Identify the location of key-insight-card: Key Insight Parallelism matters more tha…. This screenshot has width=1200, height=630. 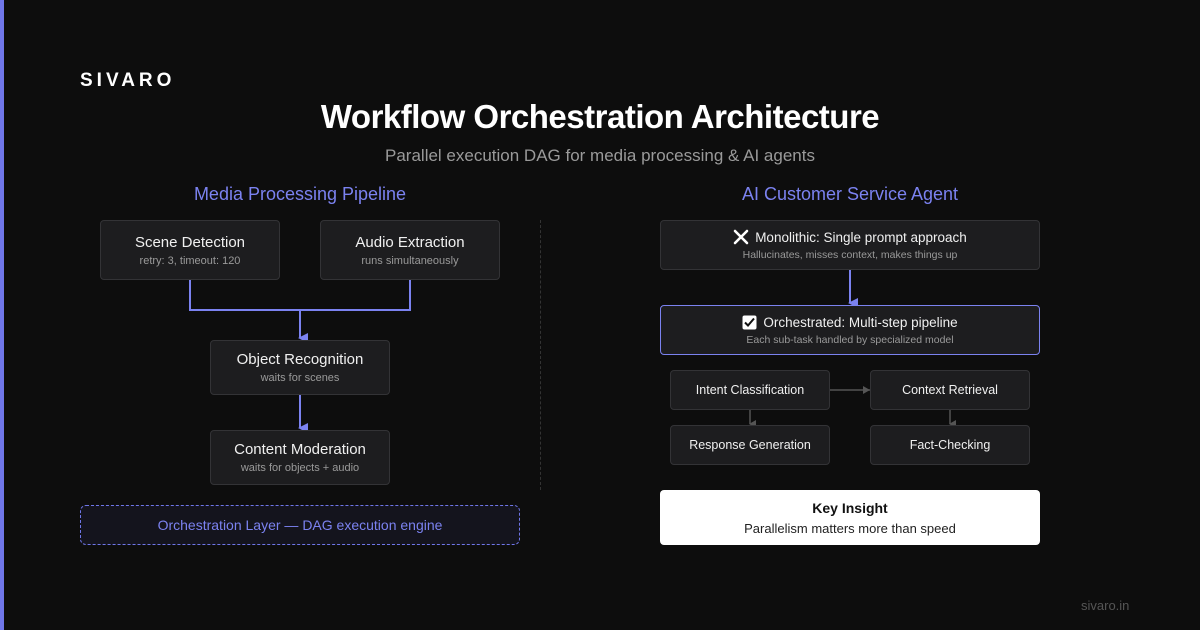
(850, 517).